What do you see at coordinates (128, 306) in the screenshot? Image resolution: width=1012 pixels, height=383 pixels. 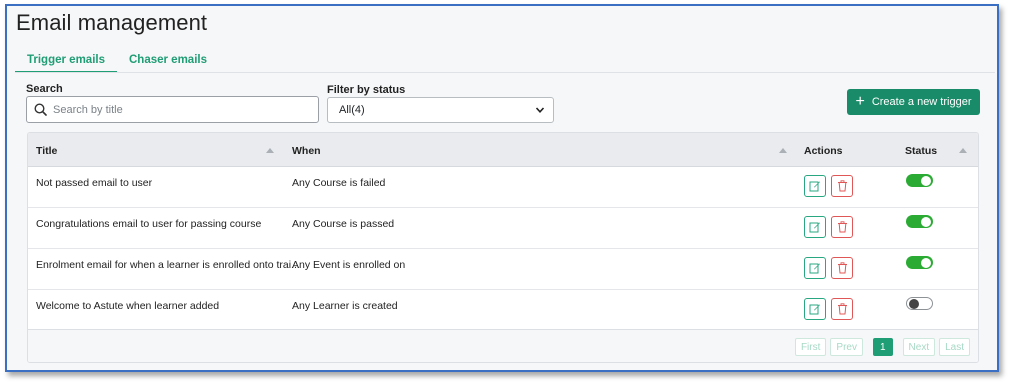 I see `row-title: Welcome to Astute when learner added` at bounding box center [128, 306].